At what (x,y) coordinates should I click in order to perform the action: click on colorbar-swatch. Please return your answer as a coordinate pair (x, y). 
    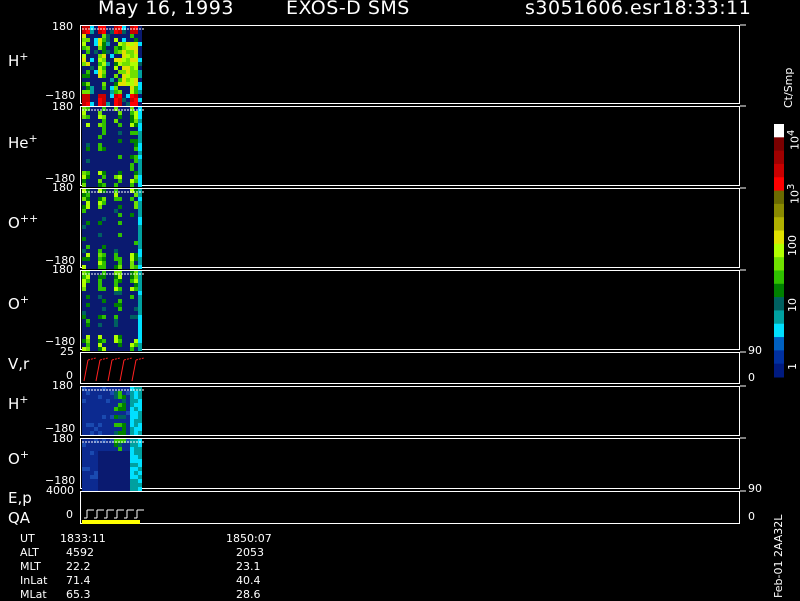
    Looking at the image, I should click on (779, 317).